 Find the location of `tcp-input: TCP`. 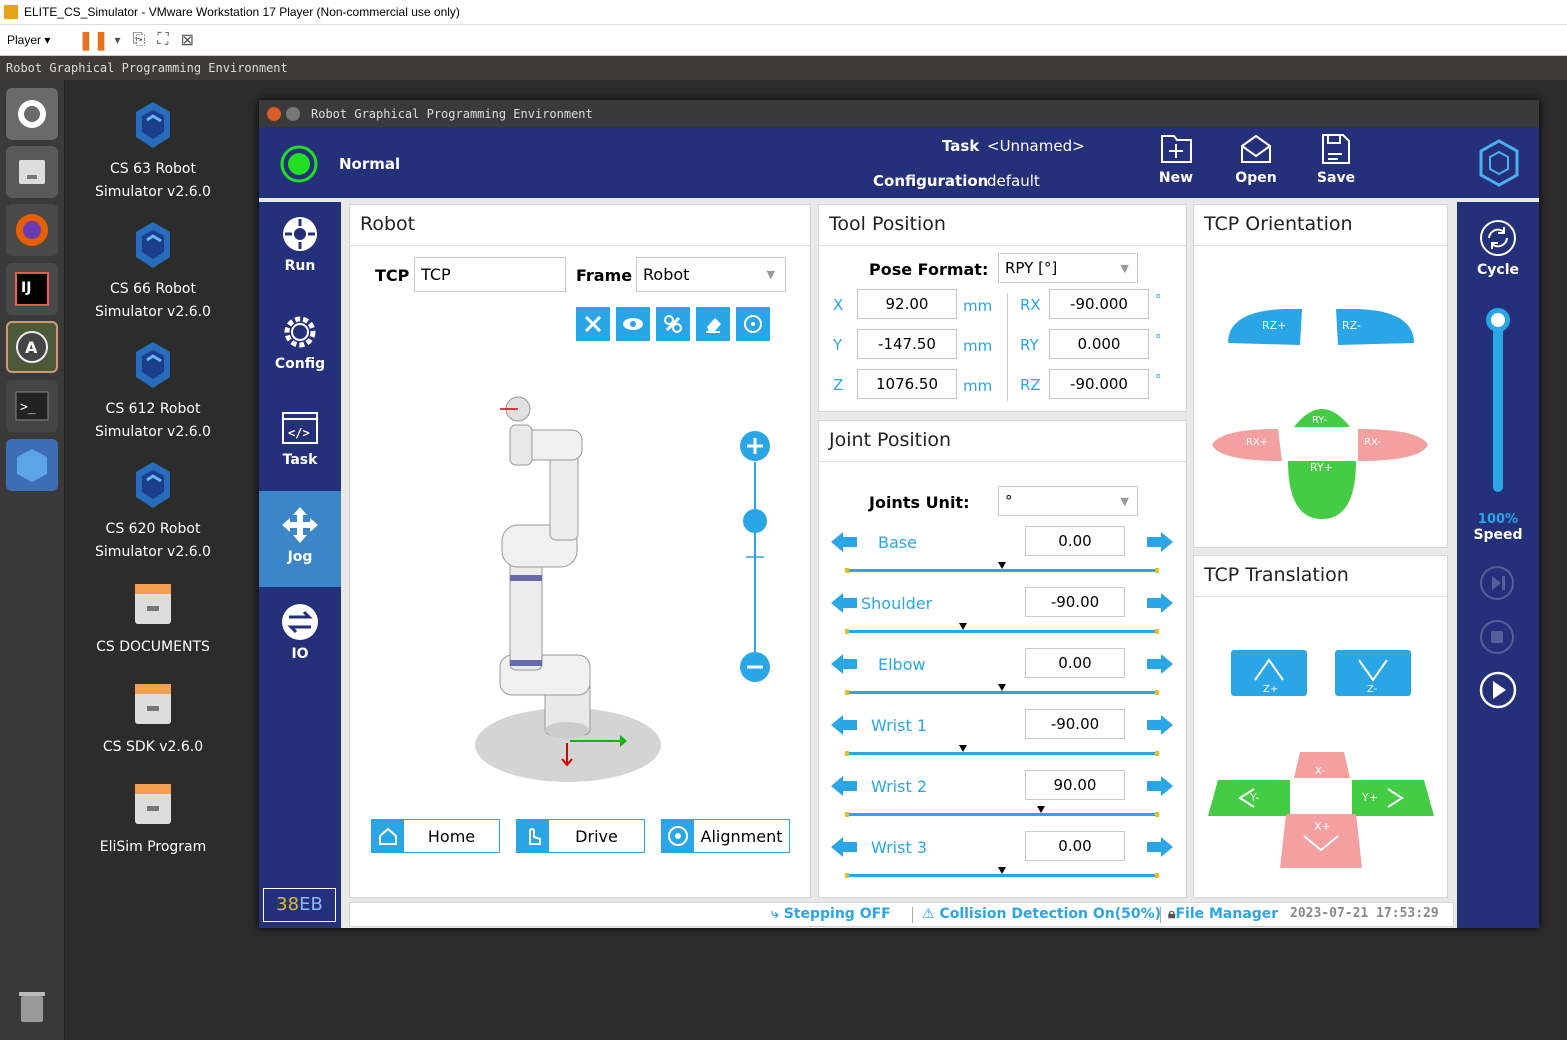

tcp-input: TCP is located at coordinates (490, 274).